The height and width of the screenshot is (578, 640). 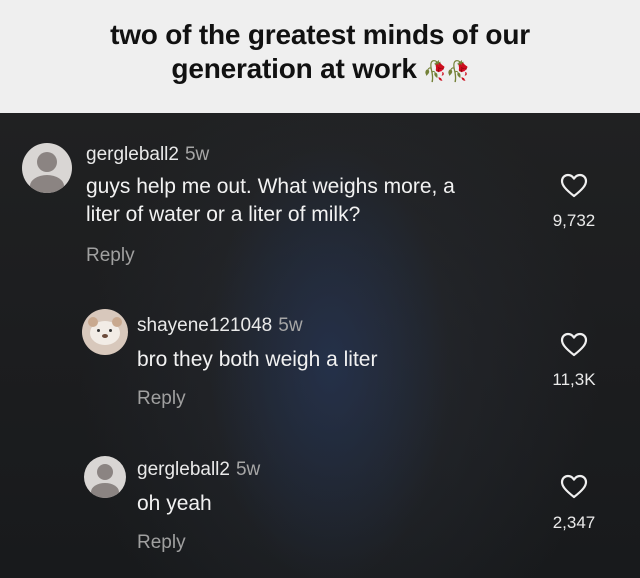 I want to click on caption-line-1: two of the greatest minds of our, so click(x=320, y=34).